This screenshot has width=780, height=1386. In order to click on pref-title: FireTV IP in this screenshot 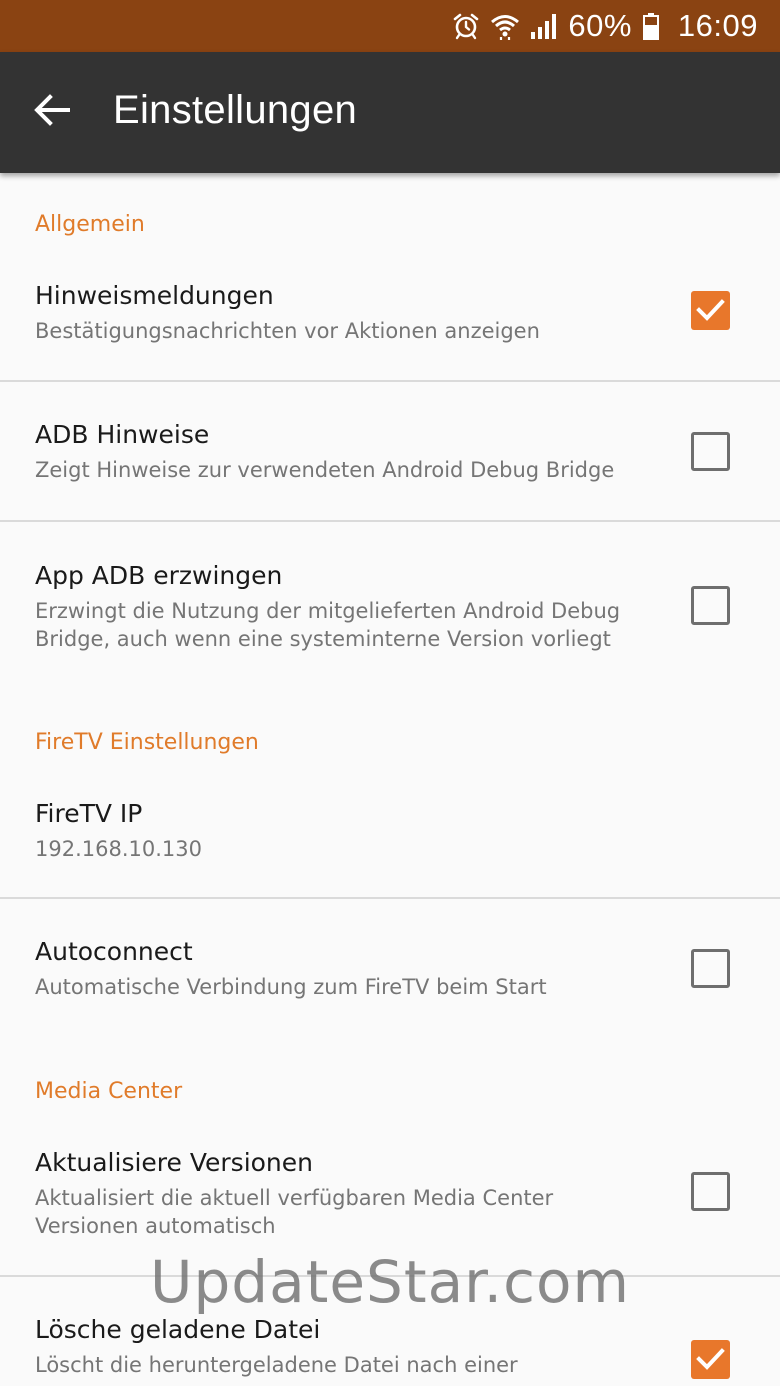, I will do `click(89, 813)`.